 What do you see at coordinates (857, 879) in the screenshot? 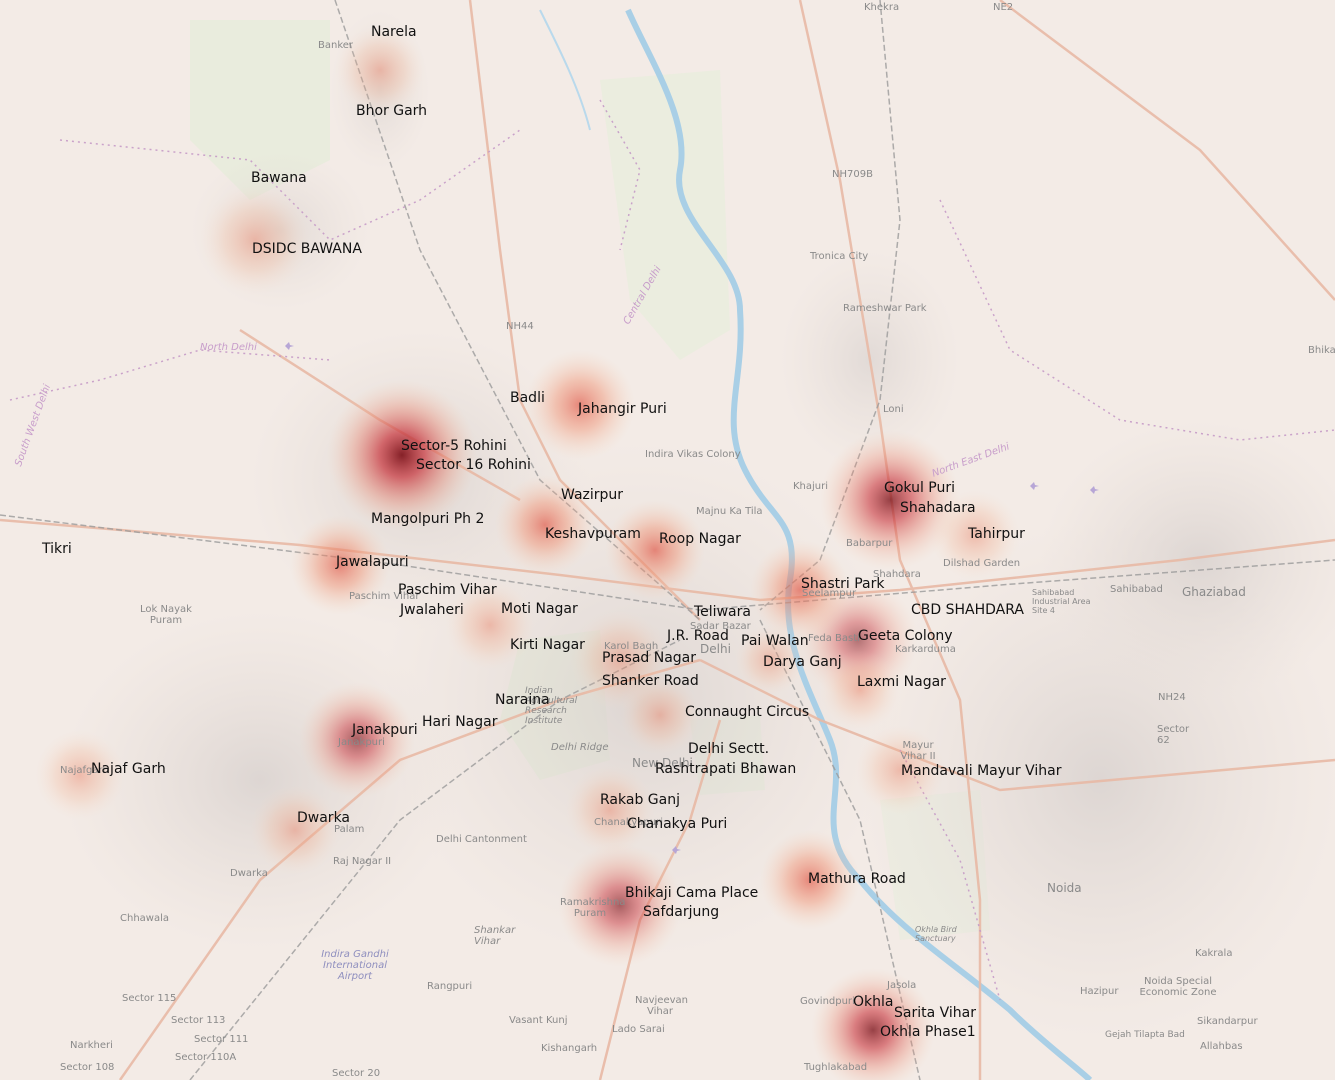
I see `station-label: Mathura Road` at bounding box center [857, 879].